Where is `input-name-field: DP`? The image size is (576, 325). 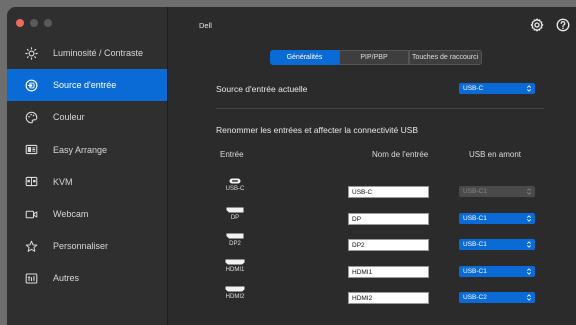 input-name-field: DP is located at coordinates (388, 219).